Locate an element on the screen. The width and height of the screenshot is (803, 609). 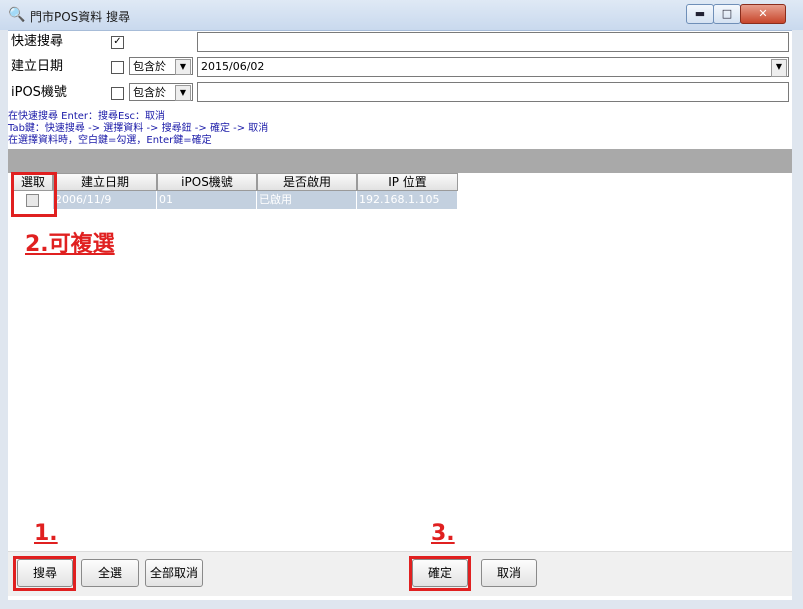
quick-search-checkbox: ✓ is located at coordinates (117, 42).